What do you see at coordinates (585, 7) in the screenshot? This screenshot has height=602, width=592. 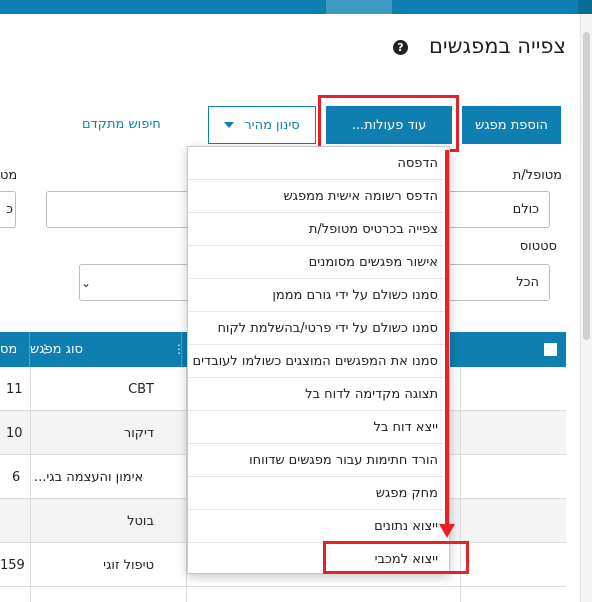 I see `top-nav-tab` at bounding box center [585, 7].